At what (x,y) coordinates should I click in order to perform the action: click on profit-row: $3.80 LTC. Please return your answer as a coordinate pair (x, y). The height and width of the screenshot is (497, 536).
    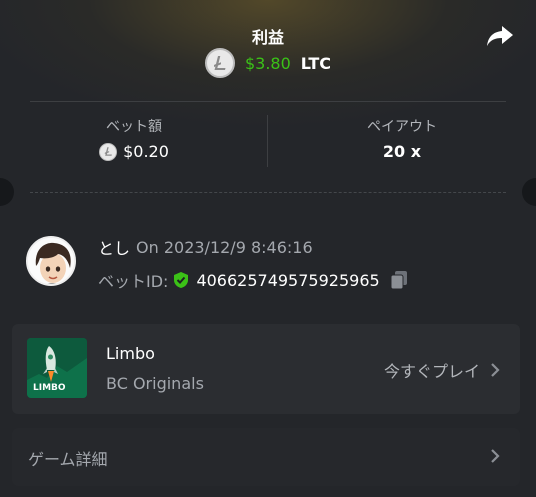
    Looking at the image, I should click on (268, 63).